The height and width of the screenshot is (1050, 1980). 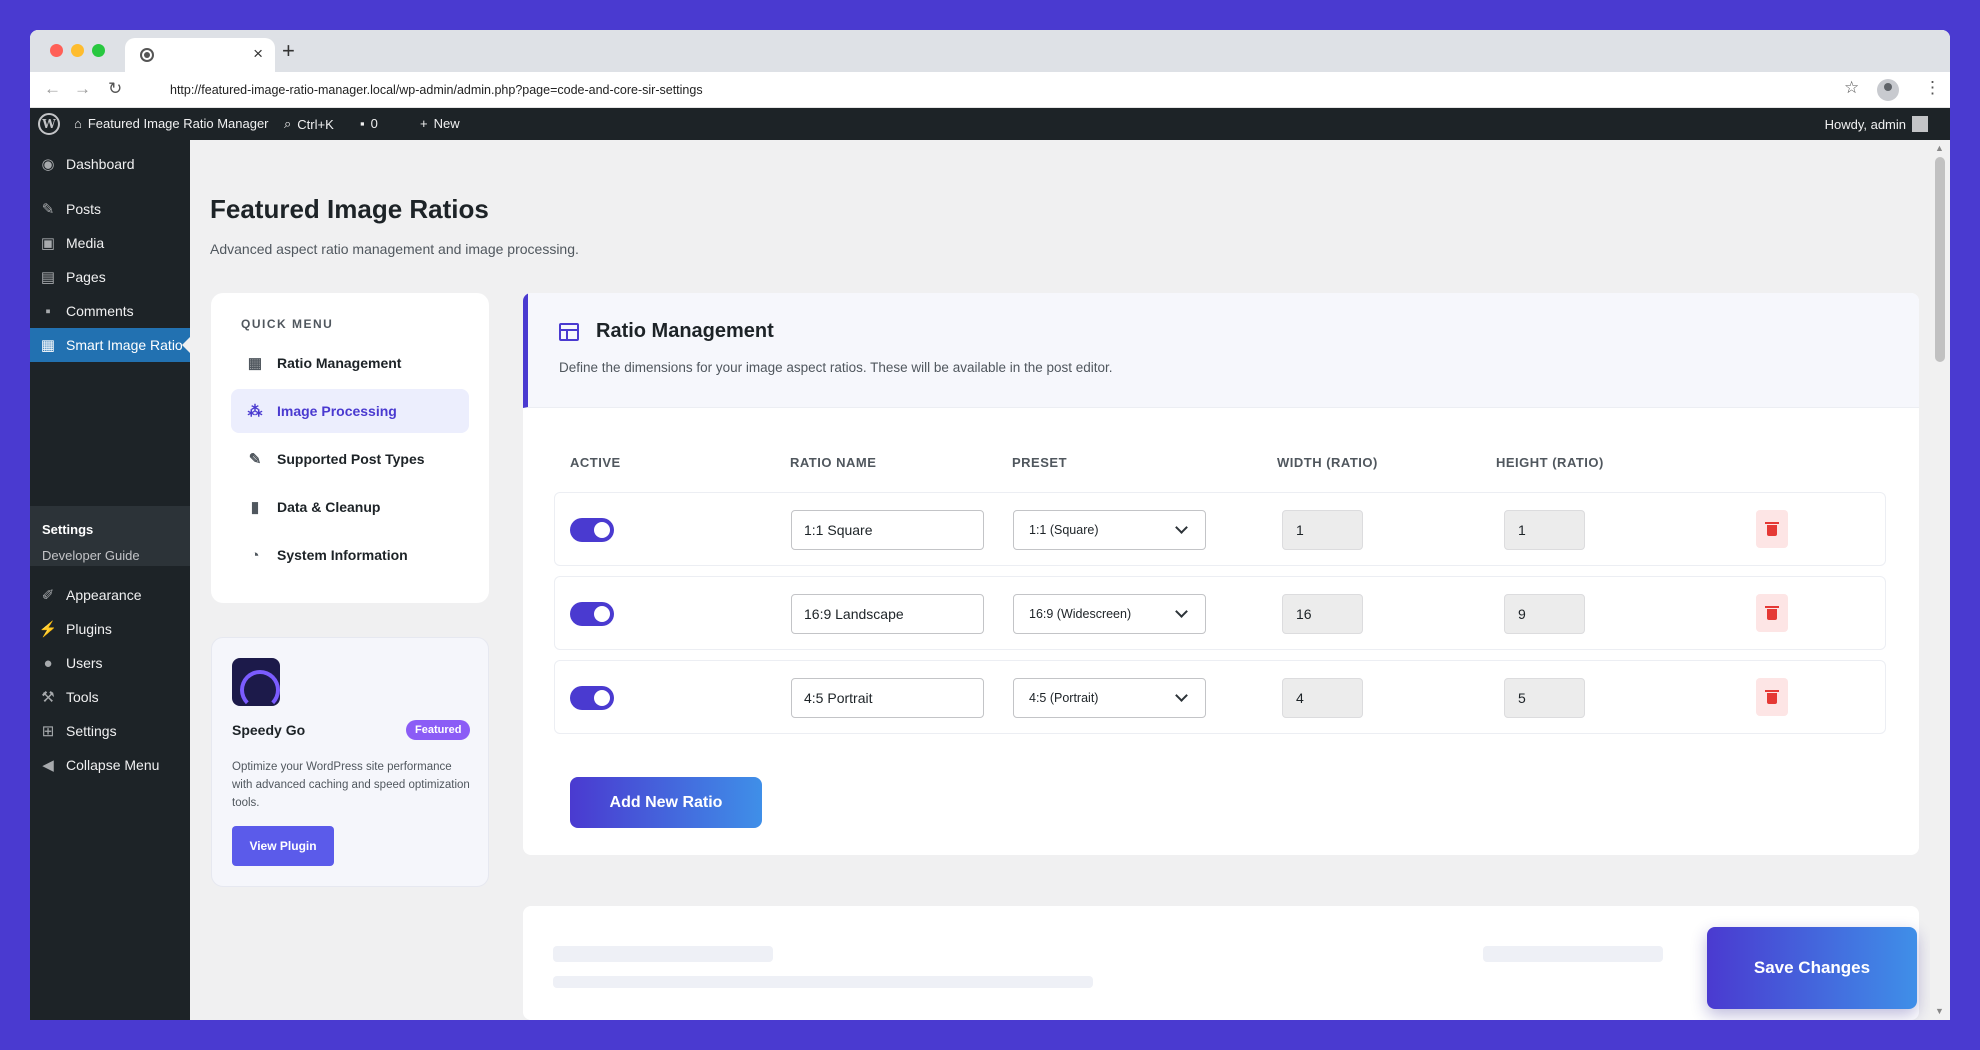 I want to click on wrench-icon: ⚒, so click(x=48, y=697).